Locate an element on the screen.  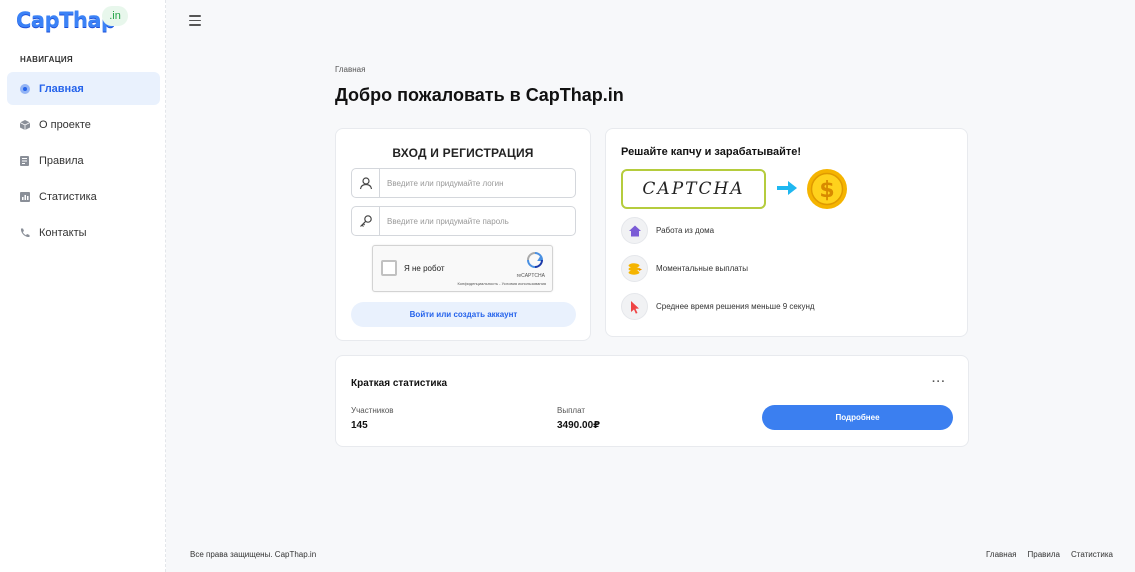
more-options-icon: ··· is located at coordinates (939, 382).